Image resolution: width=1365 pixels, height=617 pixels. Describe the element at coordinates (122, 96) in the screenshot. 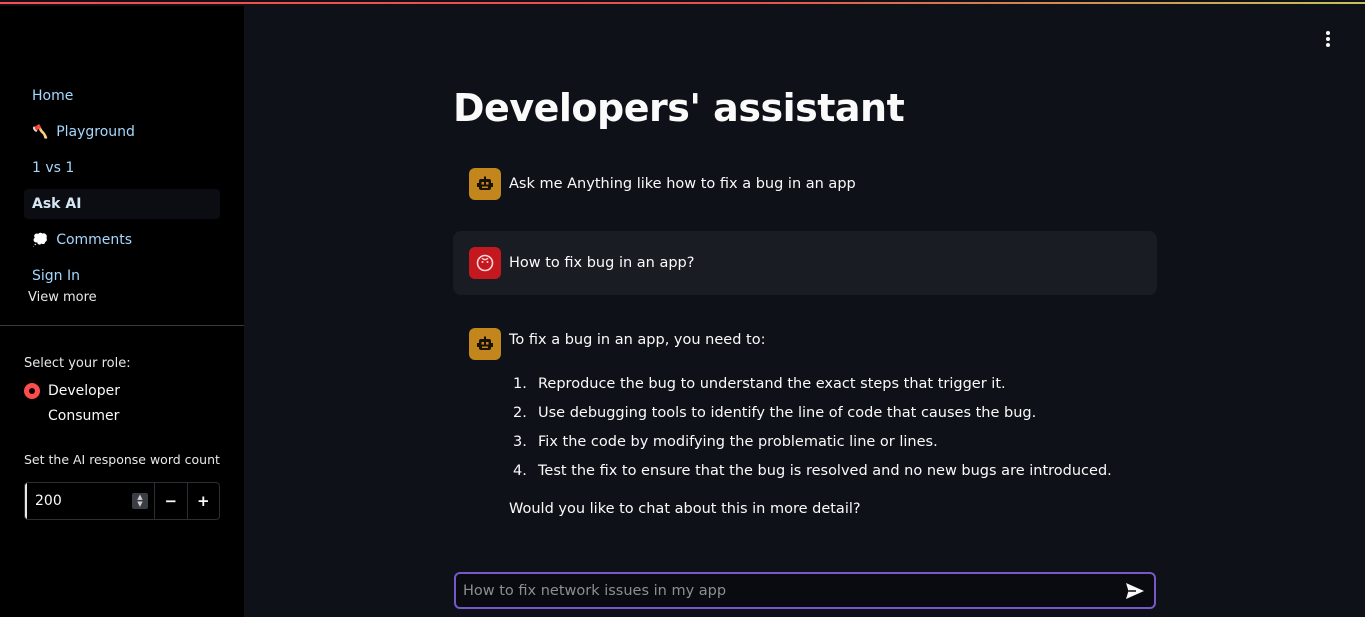

I see `sidebar-item-home: Home` at that location.